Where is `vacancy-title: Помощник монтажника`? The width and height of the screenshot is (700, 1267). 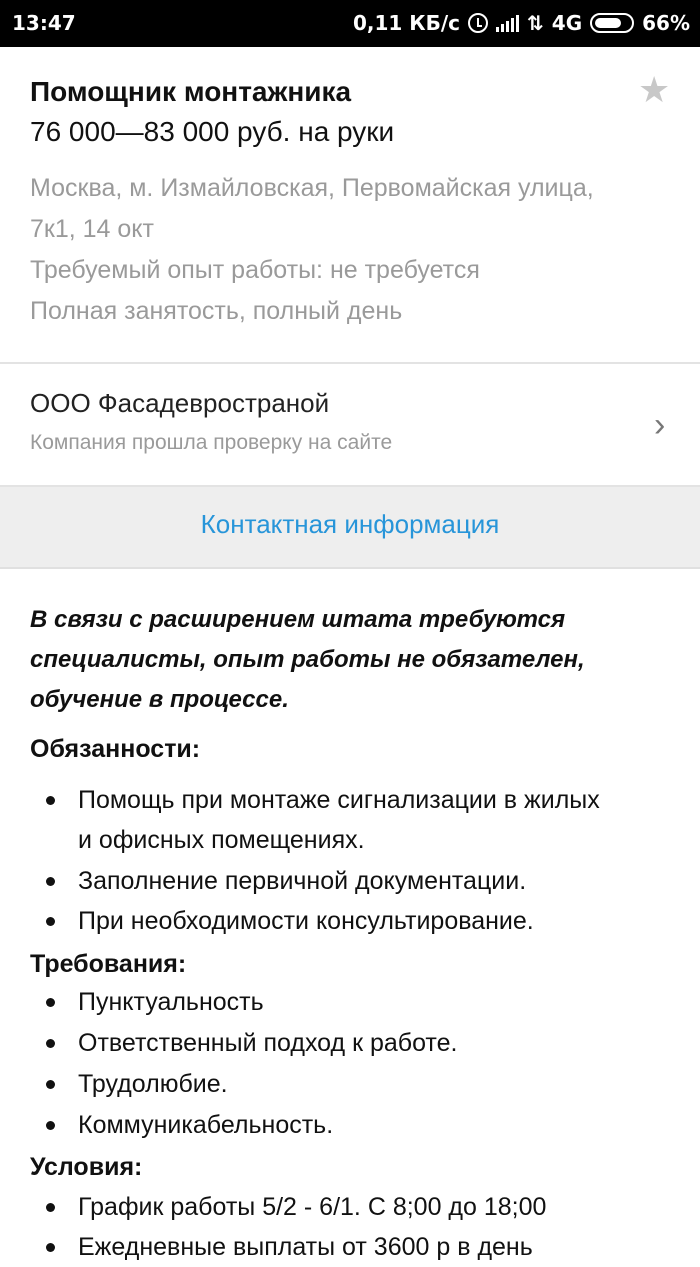 vacancy-title: Помощник монтажника is located at coordinates (191, 91).